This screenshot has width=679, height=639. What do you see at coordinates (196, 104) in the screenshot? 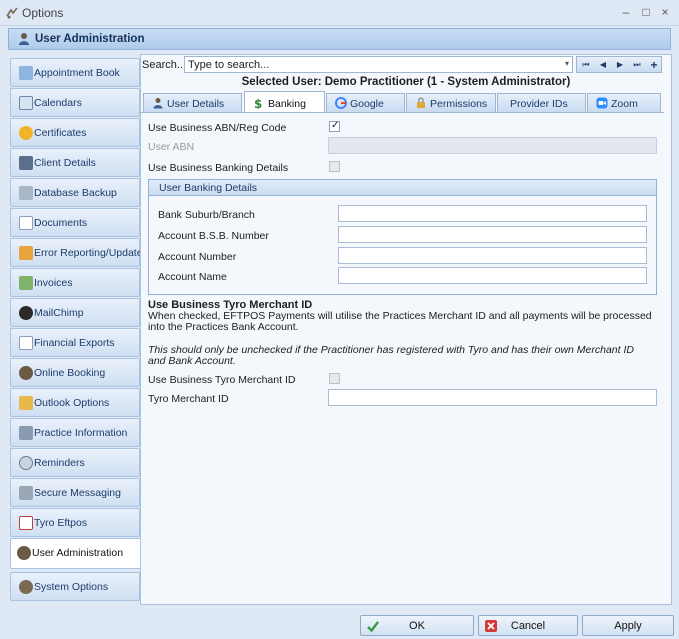
I see `tab-label: User Details` at bounding box center [196, 104].